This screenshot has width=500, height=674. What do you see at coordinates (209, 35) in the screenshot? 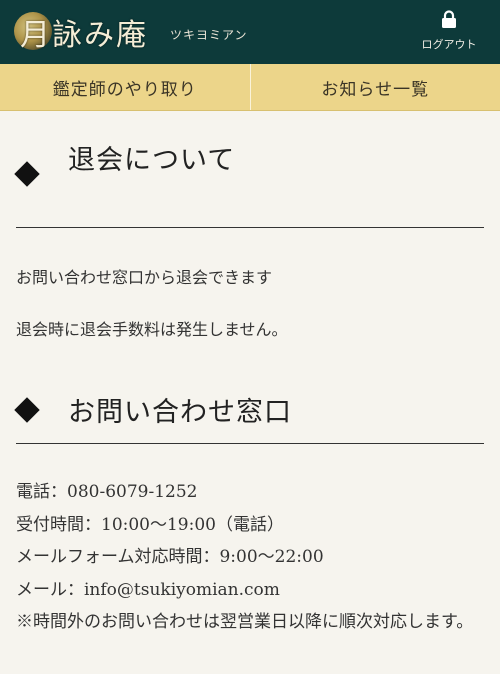
I see `logo-subtitle: ツキヨミアン` at bounding box center [209, 35].